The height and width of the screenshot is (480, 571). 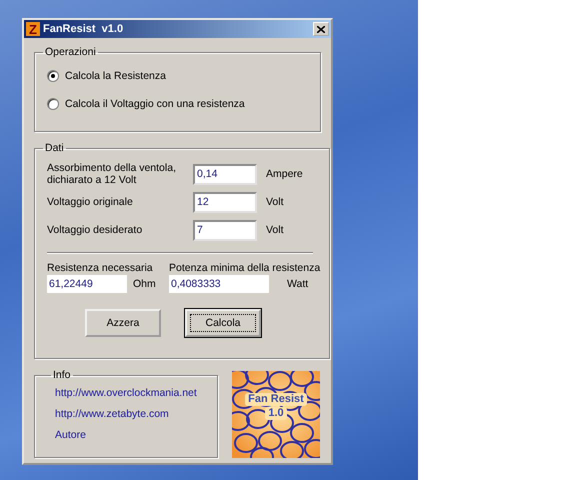 What do you see at coordinates (87, 284) in the screenshot?
I see `result-field: 61,22449` at bounding box center [87, 284].